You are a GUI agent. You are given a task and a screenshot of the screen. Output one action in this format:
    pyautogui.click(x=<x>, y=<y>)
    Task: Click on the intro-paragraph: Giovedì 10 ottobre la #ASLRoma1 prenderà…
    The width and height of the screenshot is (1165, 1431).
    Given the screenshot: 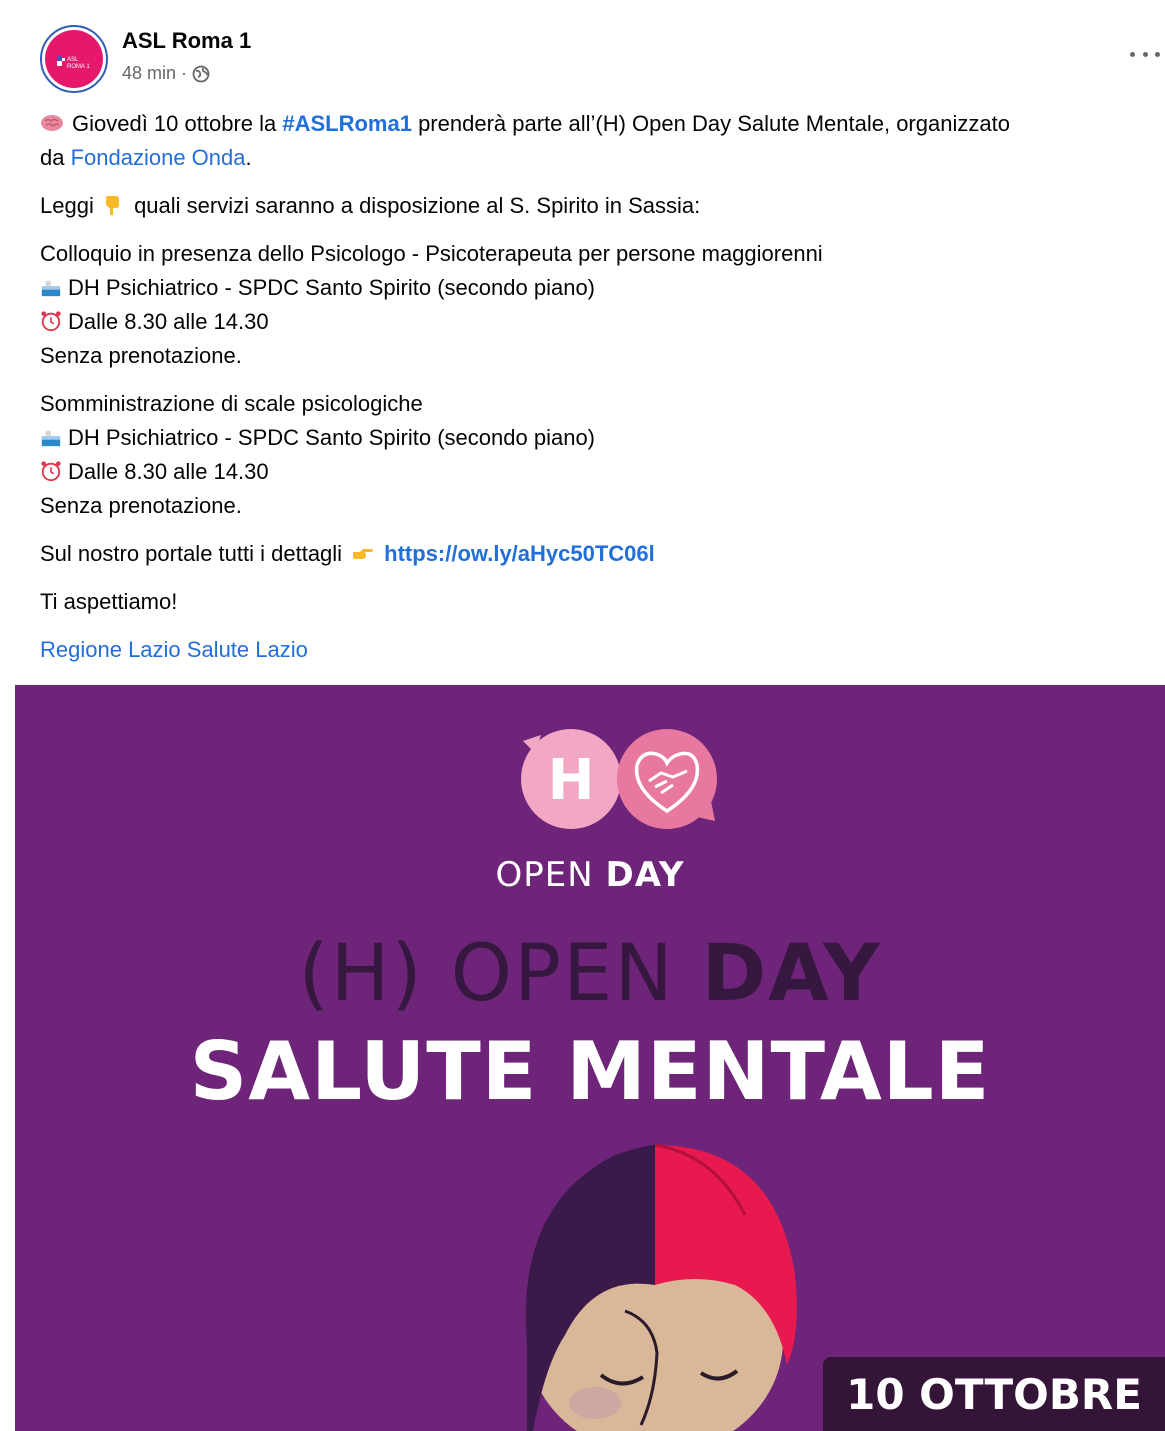 What is the action you would take?
    pyautogui.click(x=597, y=141)
    